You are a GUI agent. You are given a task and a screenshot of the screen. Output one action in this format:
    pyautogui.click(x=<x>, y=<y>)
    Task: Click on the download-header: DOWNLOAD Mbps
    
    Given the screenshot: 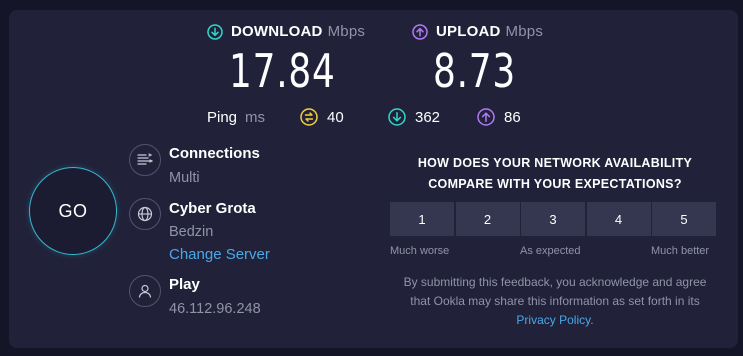 What is the action you would take?
    pyautogui.click(x=286, y=31)
    